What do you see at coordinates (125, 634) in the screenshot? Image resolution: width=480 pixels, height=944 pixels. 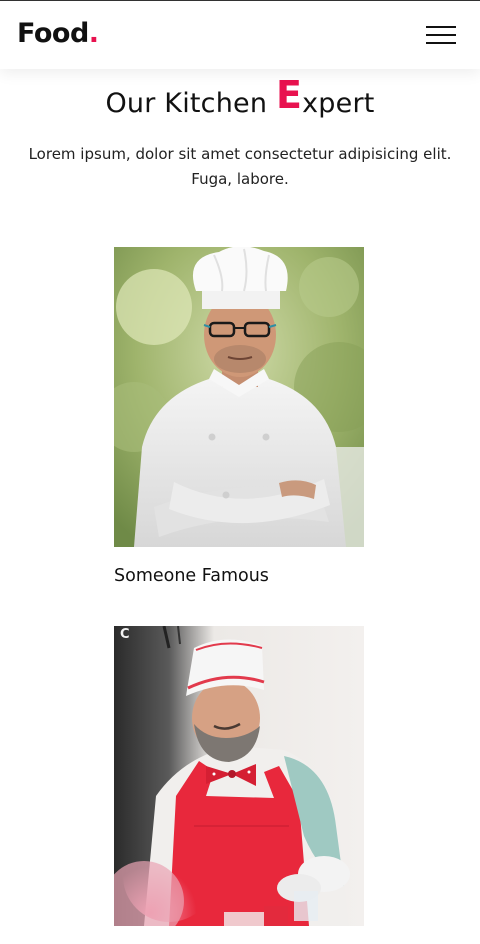 I see `svg-text: C` at bounding box center [125, 634].